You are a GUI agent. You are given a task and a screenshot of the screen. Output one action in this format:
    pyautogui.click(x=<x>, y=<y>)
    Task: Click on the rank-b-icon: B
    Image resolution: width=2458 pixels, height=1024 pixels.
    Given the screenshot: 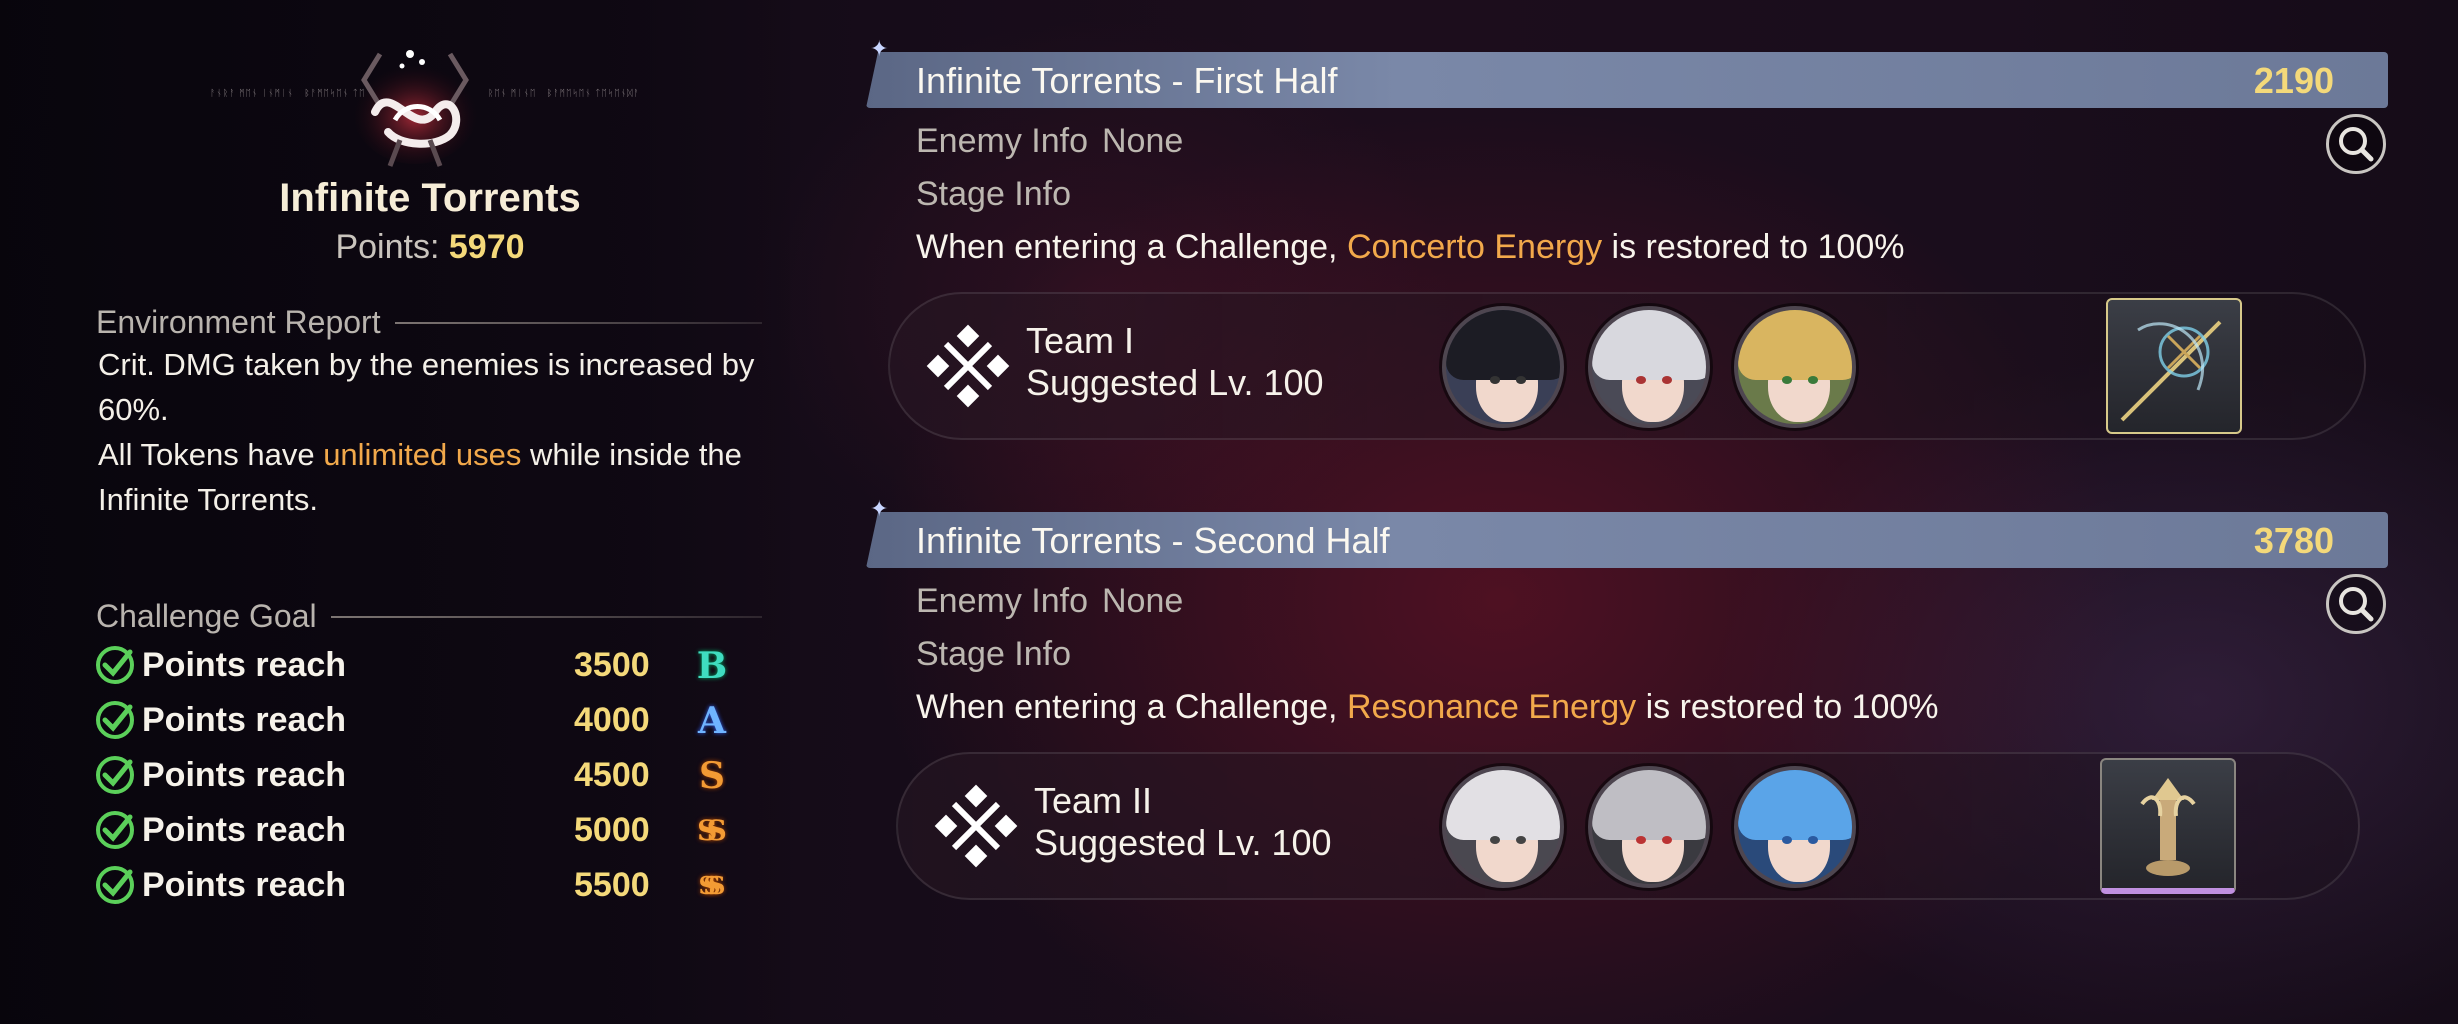 What is the action you would take?
    pyautogui.click(x=712, y=666)
    